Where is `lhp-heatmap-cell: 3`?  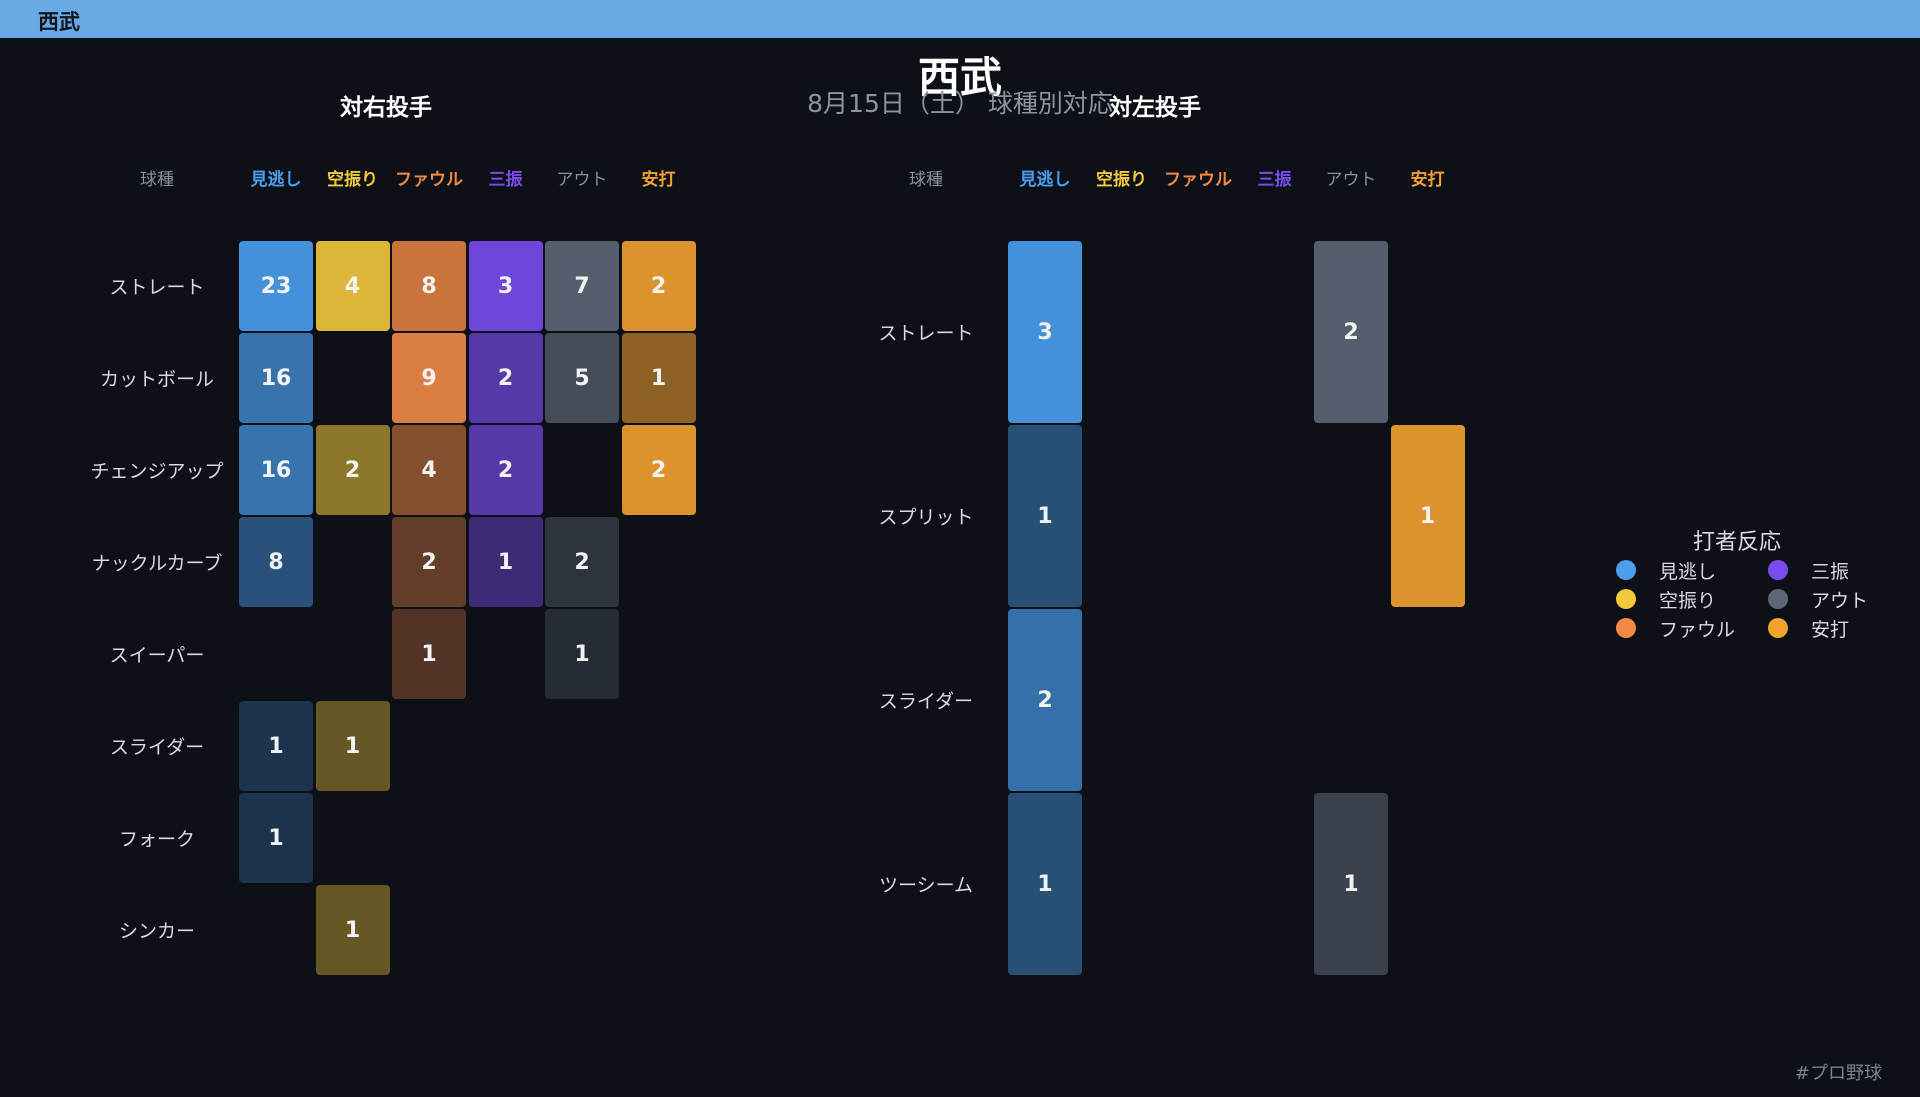 lhp-heatmap-cell: 3 is located at coordinates (1045, 332).